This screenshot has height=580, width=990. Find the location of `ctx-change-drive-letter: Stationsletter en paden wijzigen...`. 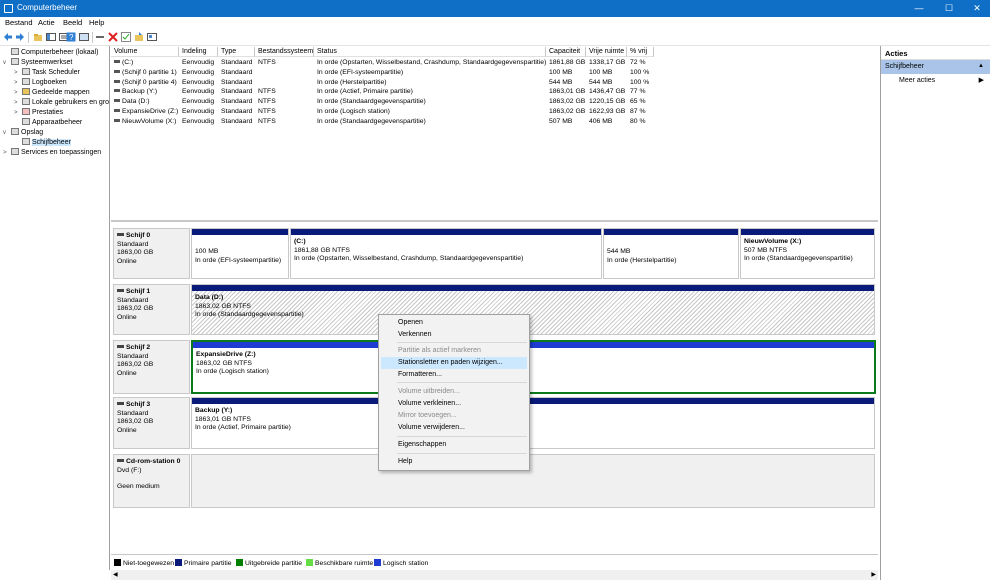

ctx-change-drive-letter: Stationsletter en paden wijzigen... is located at coordinates (454, 363).